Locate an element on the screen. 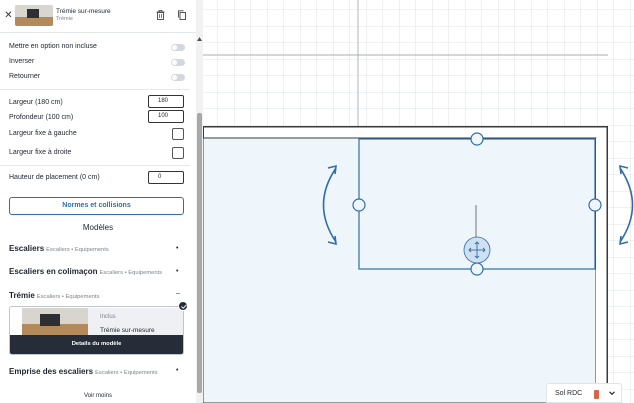 The image size is (634, 403). normes-collisions-button: Normes et collisions is located at coordinates (96, 206).